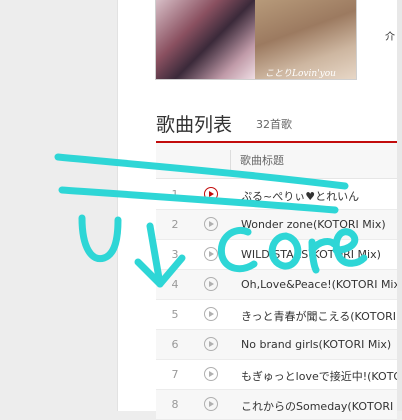 This screenshot has height=420, width=402. I want to click on row-number: 6, so click(175, 344).